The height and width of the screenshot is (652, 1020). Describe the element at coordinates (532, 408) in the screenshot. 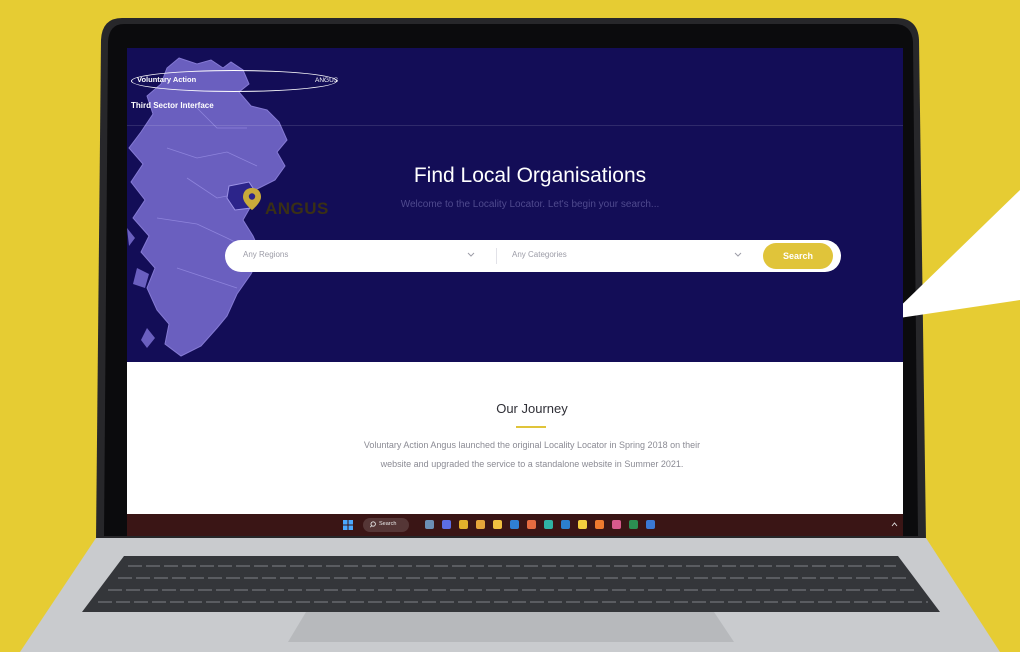

I see `journey-title: Our Journey` at that location.